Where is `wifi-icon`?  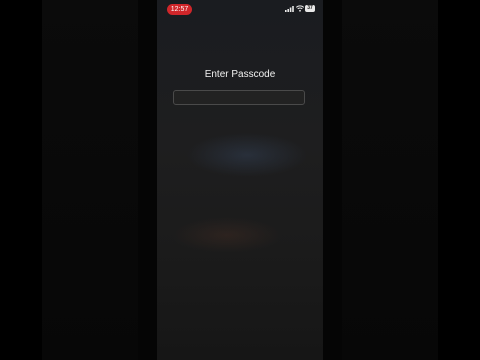
wifi-icon is located at coordinates (300, 8).